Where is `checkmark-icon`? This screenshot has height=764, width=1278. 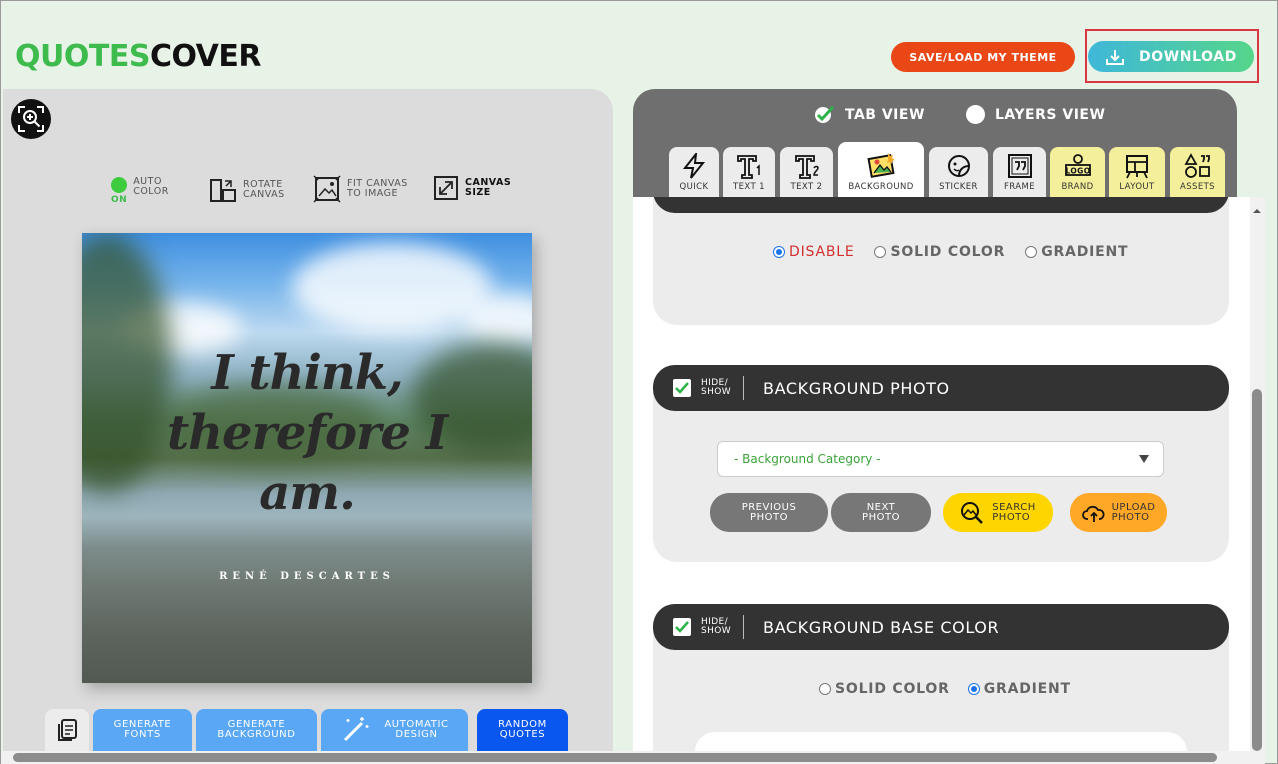
checkmark-icon is located at coordinates (825, 114).